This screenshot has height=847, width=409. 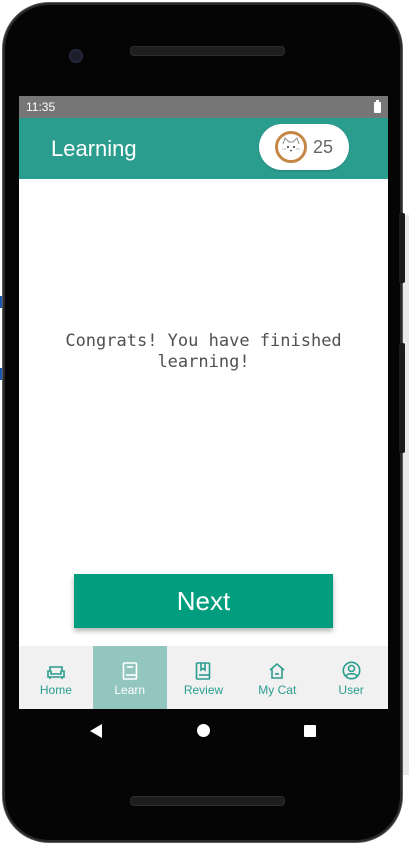 What do you see at coordinates (310, 731) in the screenshot?
I see `recent-apps-icon` at bounding box center [310, 731].